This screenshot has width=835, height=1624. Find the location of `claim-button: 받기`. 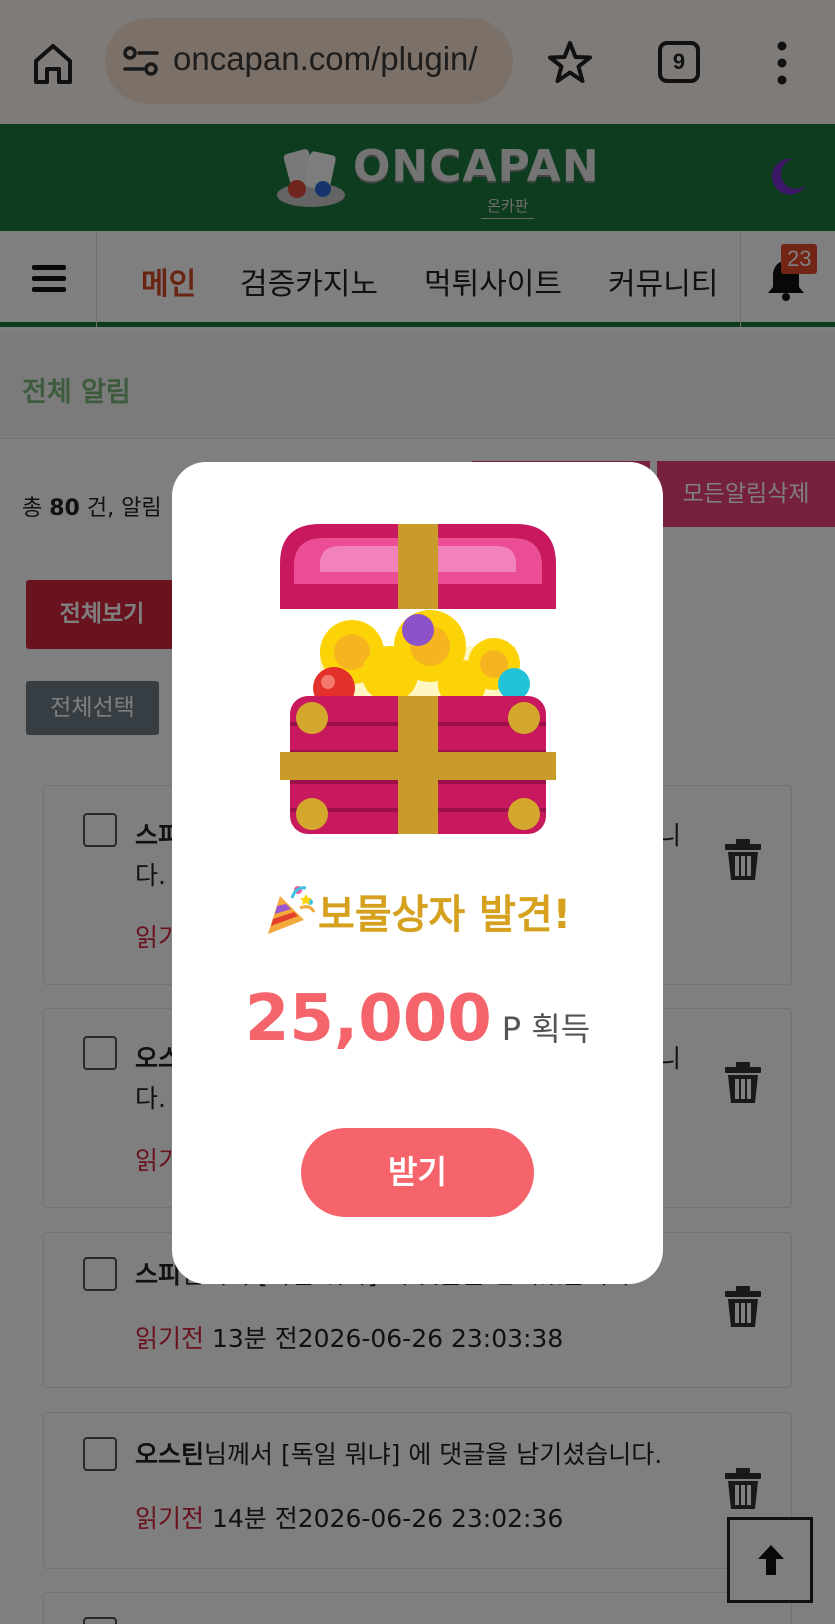

claim-button: 받기 is located at coordinates (417, 1172).